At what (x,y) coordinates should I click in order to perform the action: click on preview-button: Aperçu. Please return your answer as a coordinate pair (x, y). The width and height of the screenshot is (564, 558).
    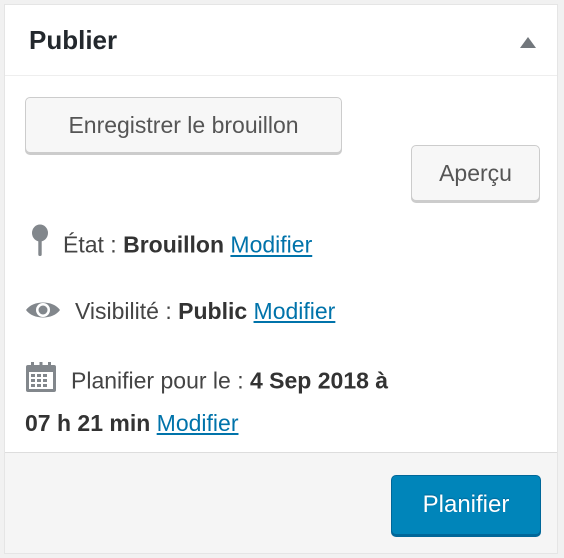
    Looking at the image, I should click on (475, 173).